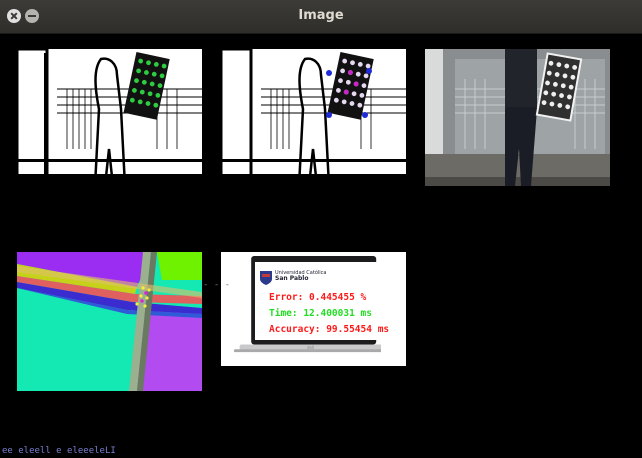 The image size is (642, 458). What do you see at coordinates (318, 297) in the screenshot?
I see `error-readout: Error: 0.445455 %` at bounding box center [318, 297].